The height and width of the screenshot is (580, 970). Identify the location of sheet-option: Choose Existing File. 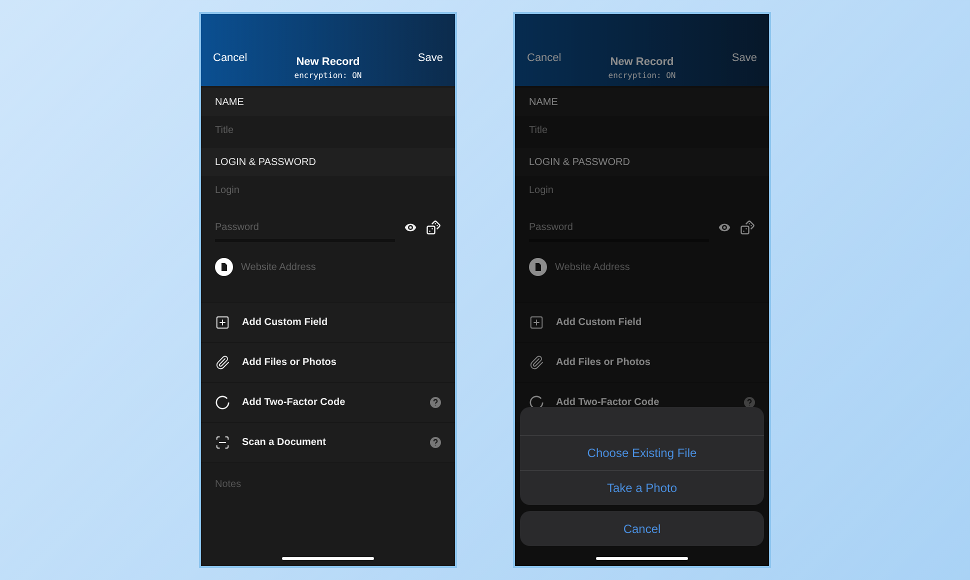
(642, 452).